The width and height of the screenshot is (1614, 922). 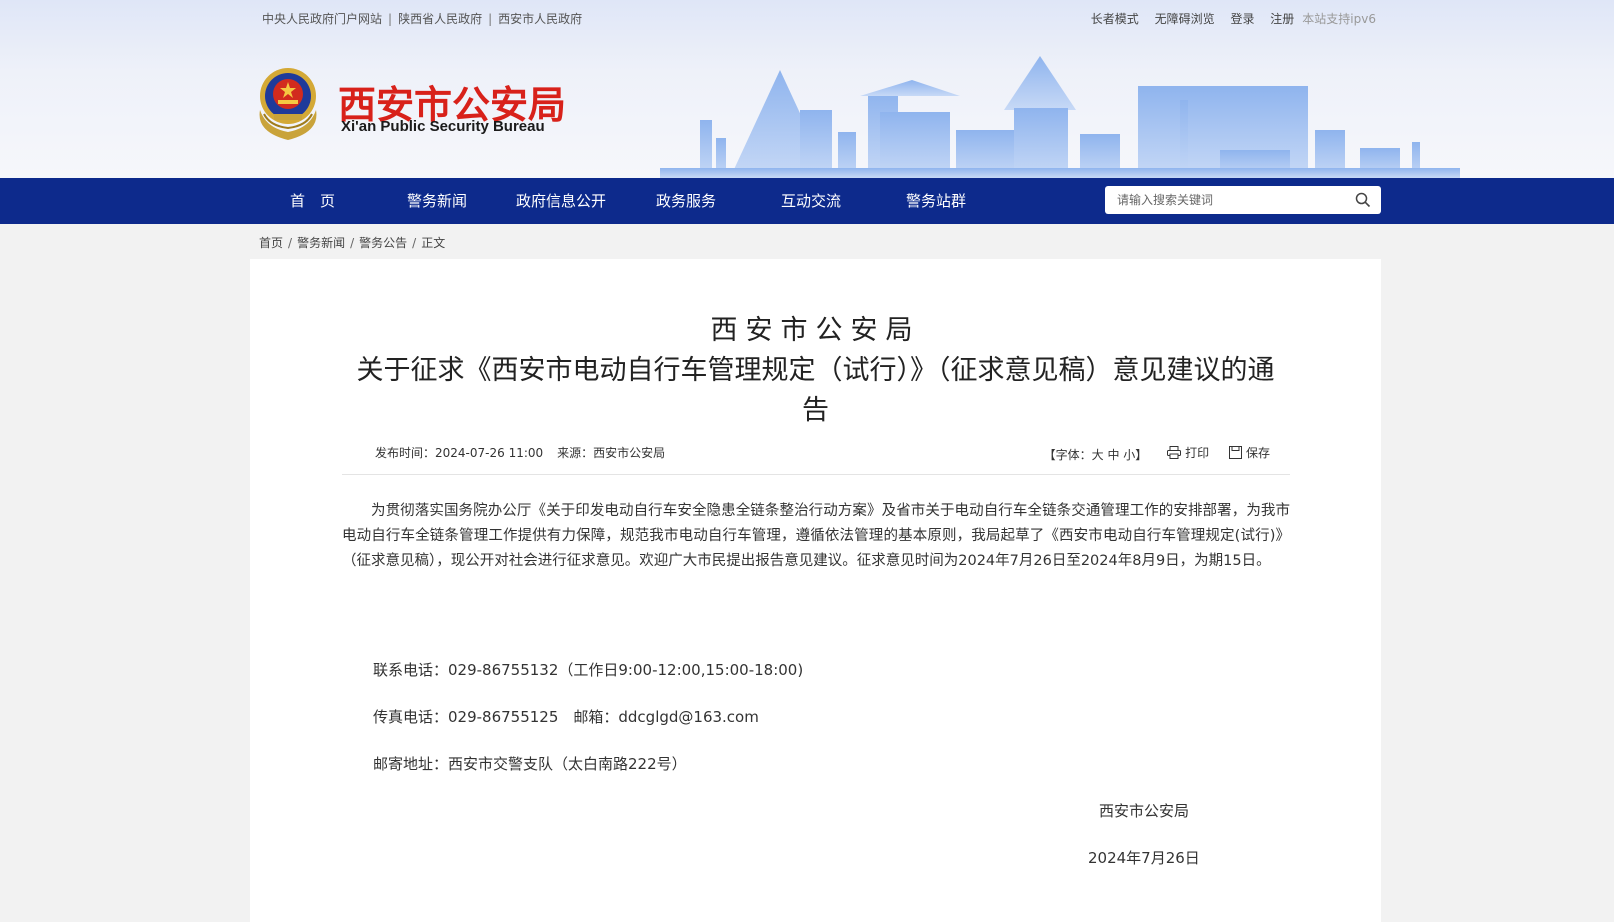 What do you see at coordinates (530, 764) in the screenshot?
I see `contact-address: 邮寄地址：西安市交警支队（太白南路222号）` at bounding box center [530, 764].